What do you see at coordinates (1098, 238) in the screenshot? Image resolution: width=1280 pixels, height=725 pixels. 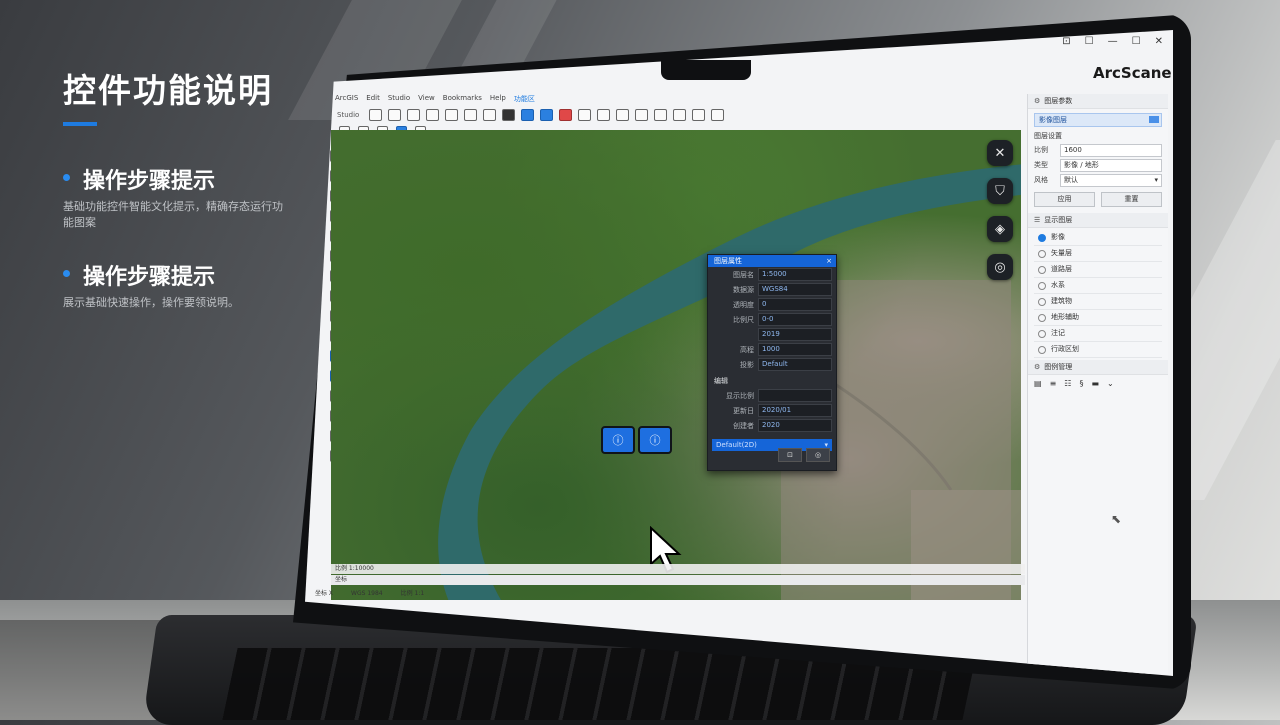 I see `layer-item: 影像` at bounding box center [1098, 238].